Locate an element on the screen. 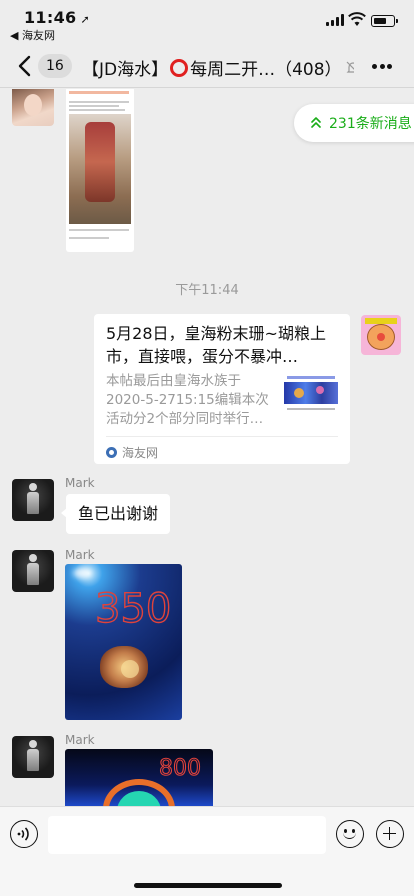  location-arrow-icon: ➚ is located at coordinates (85, 19).